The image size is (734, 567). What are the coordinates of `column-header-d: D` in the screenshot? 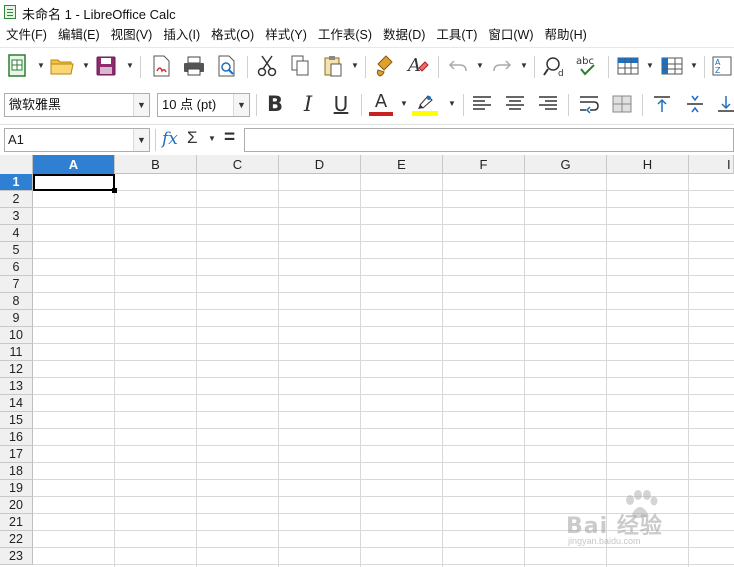 It's located at (320, 164).